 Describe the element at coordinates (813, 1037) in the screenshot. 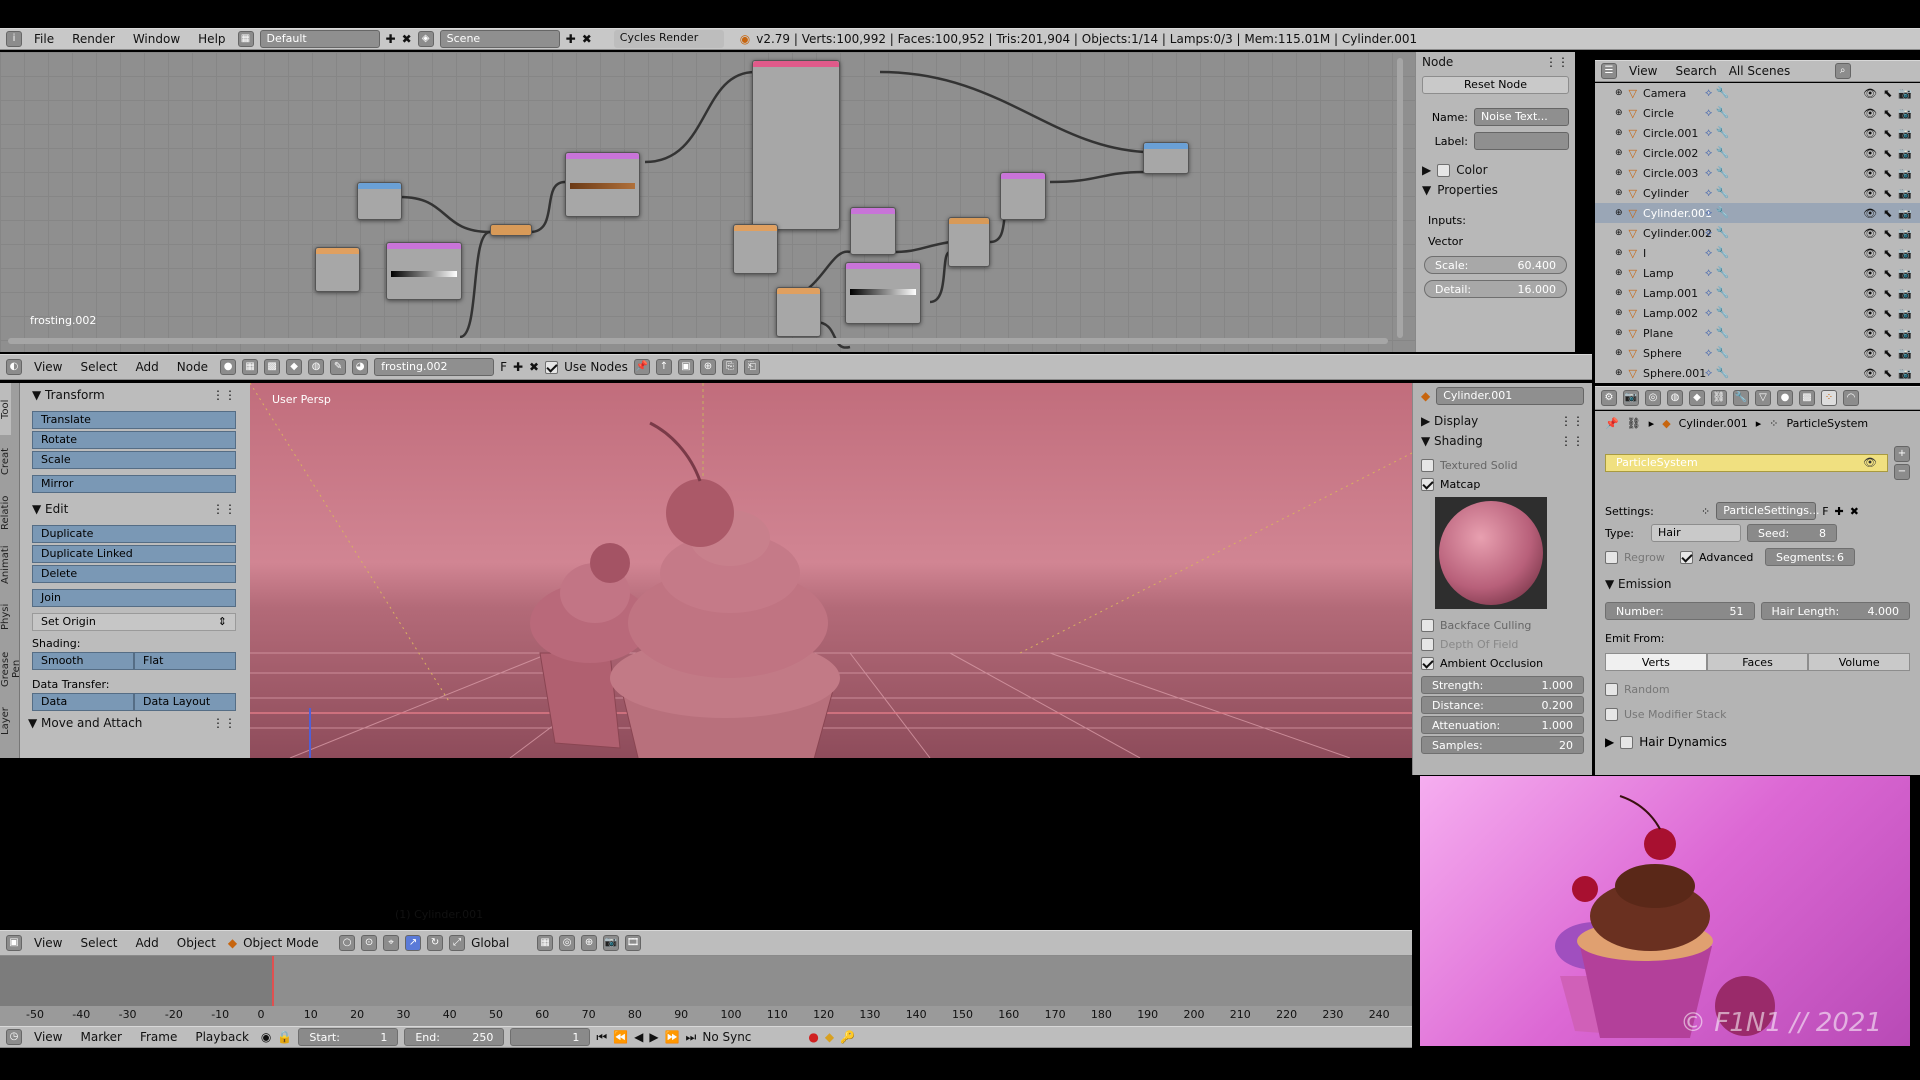

I see `record-icon: ●` at that location.